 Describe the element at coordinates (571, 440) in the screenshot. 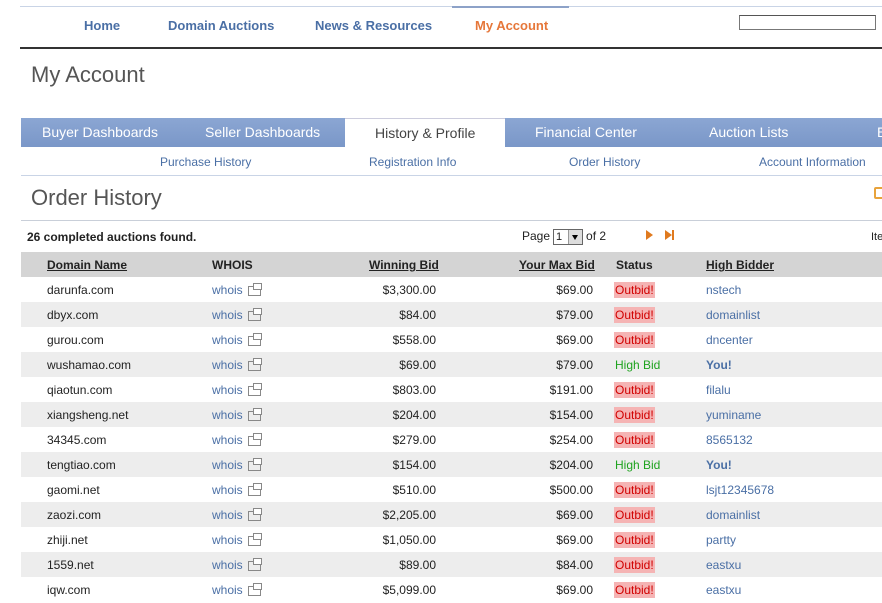

I see `your-max-bid: $254.00` at that location.